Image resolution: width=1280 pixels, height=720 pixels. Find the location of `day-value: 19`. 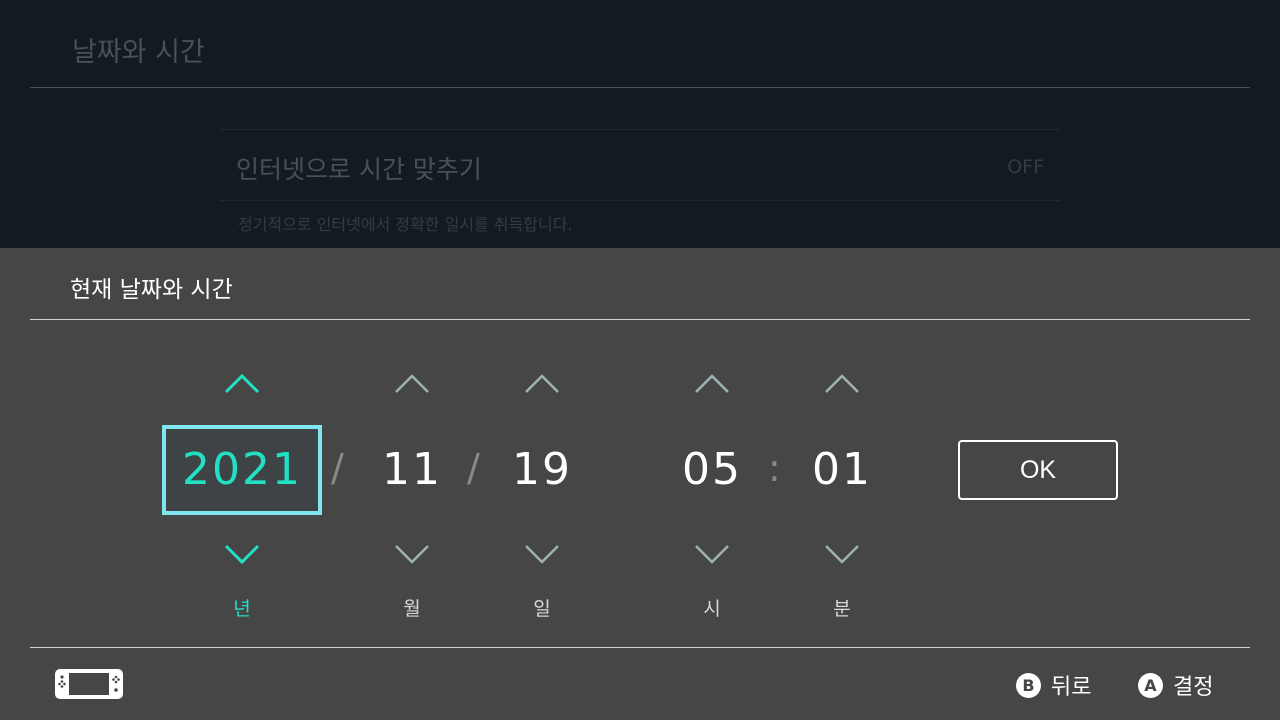

day-value: 19 is located at coordinates (542, 470).